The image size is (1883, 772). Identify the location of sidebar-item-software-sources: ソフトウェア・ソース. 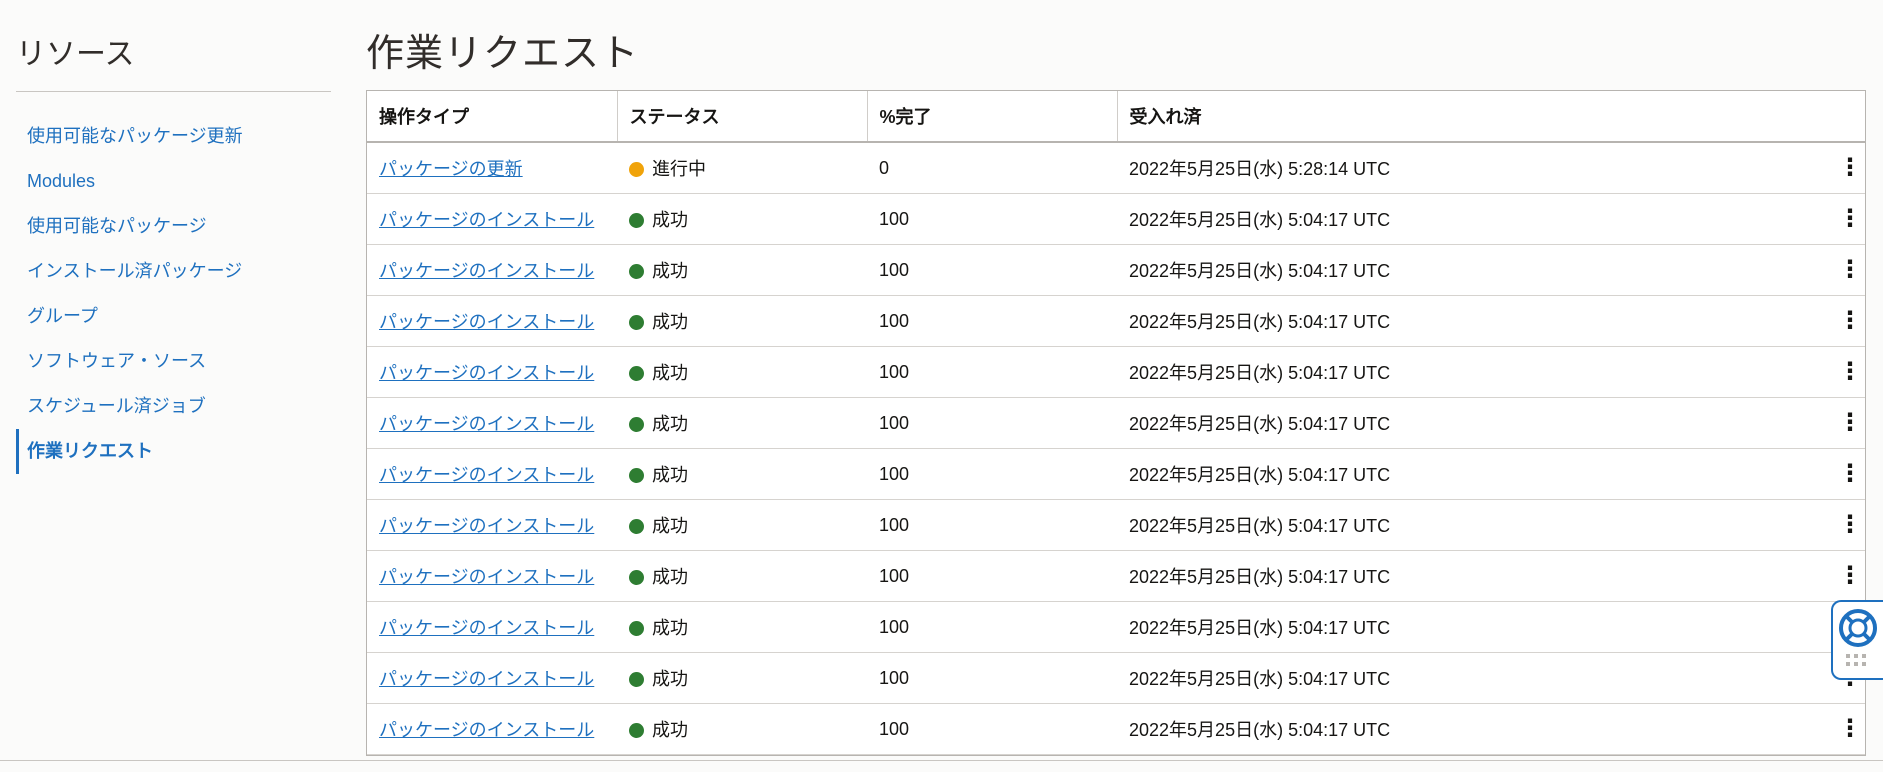
(173, 361).